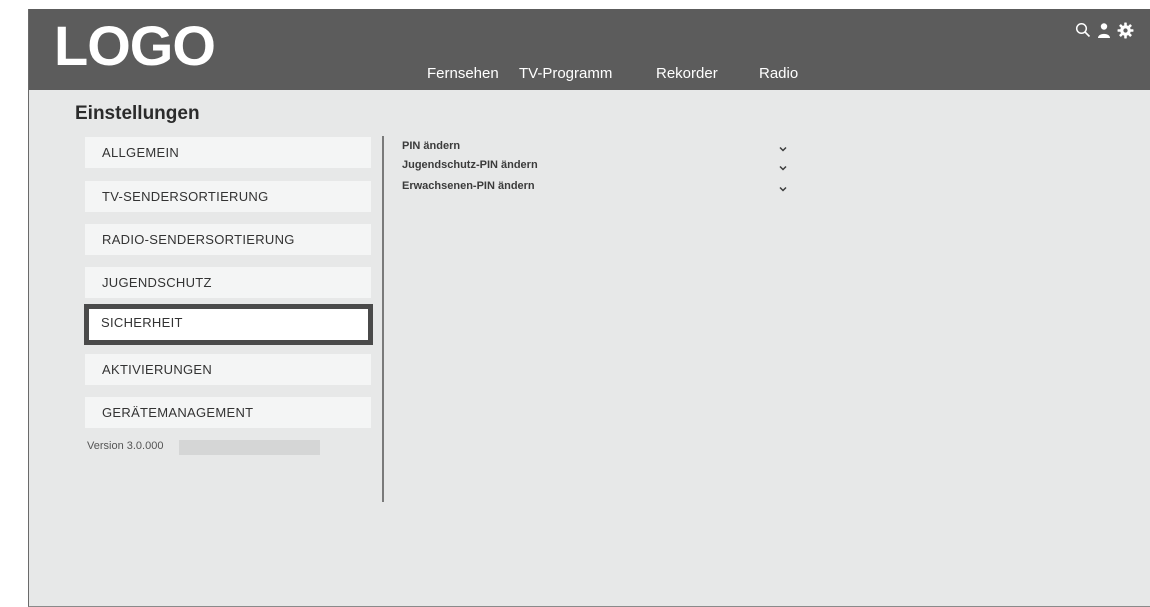 Image resolution: width=1150 pixels, height=607 pixels. What do you see at coordinates (249, 447) in the screenshot?
I see `version-redacted-bar` at bounding box center [249, 447].